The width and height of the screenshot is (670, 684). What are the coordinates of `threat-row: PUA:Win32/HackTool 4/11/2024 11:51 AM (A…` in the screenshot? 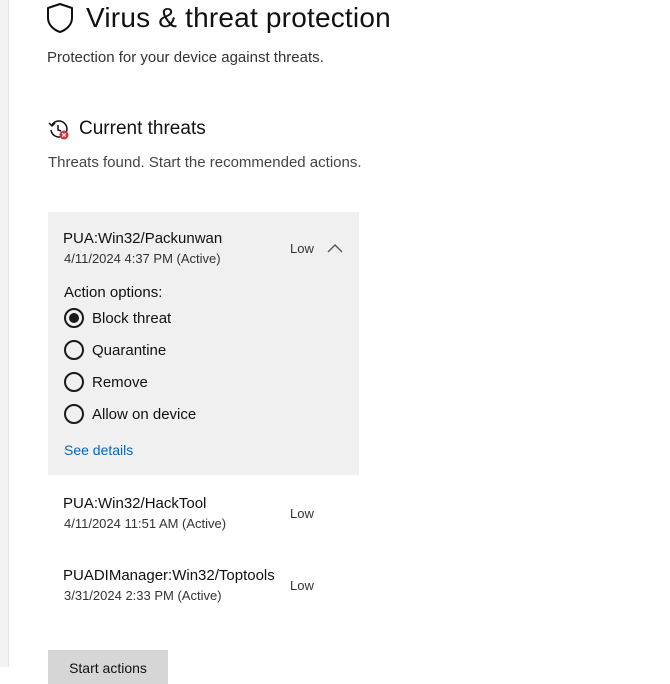 It's located at (203, 516).